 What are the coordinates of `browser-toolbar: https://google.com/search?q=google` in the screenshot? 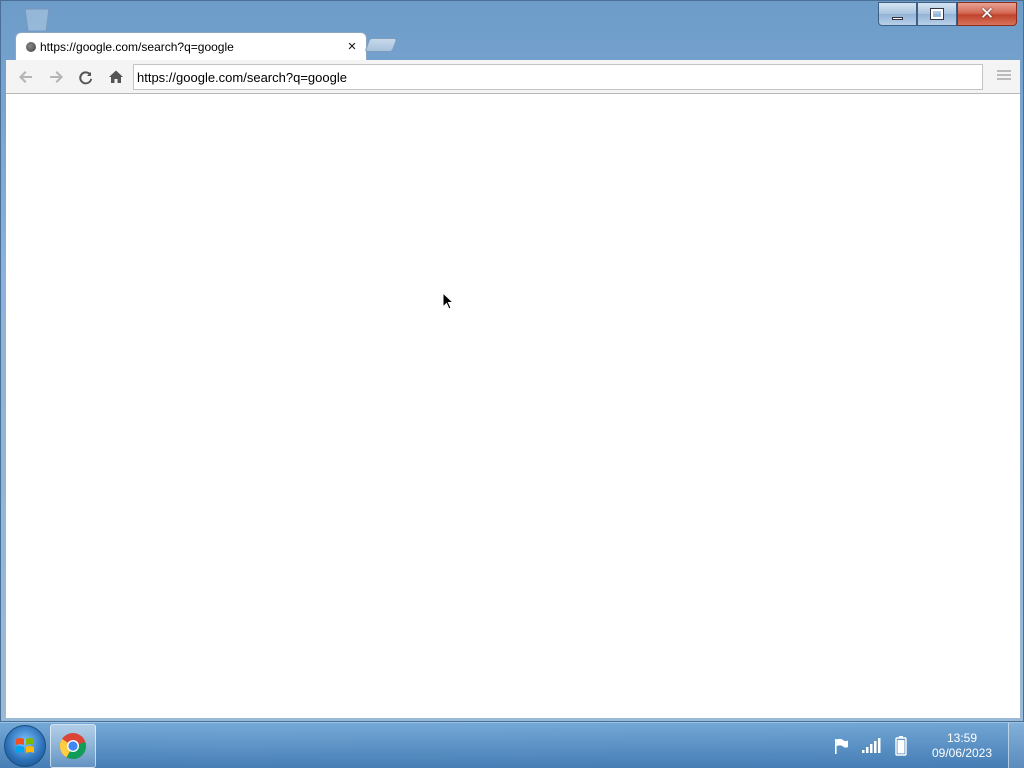 It's located at (513, 77).